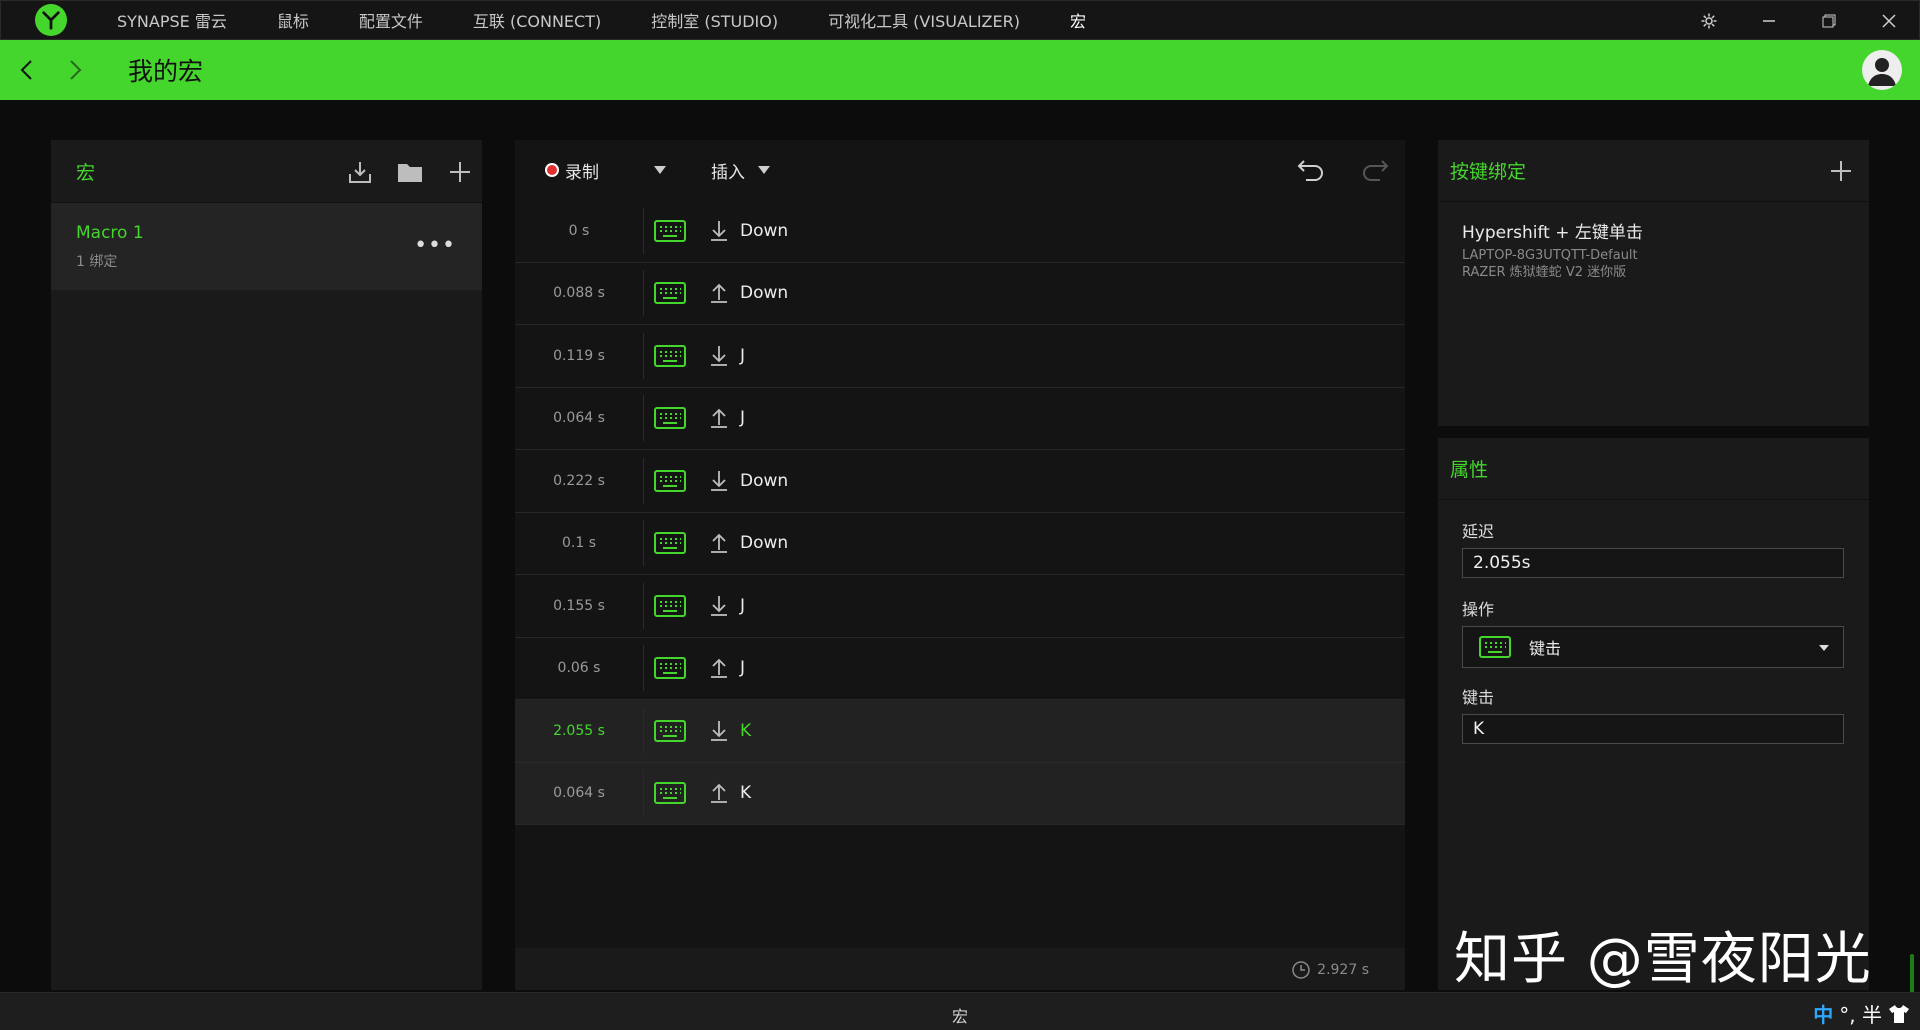 This screenshot has width=1920, height=1030. Describe the element at coordinates (1653, 729) in the screenshot. I see `keystroke-input` at that location.